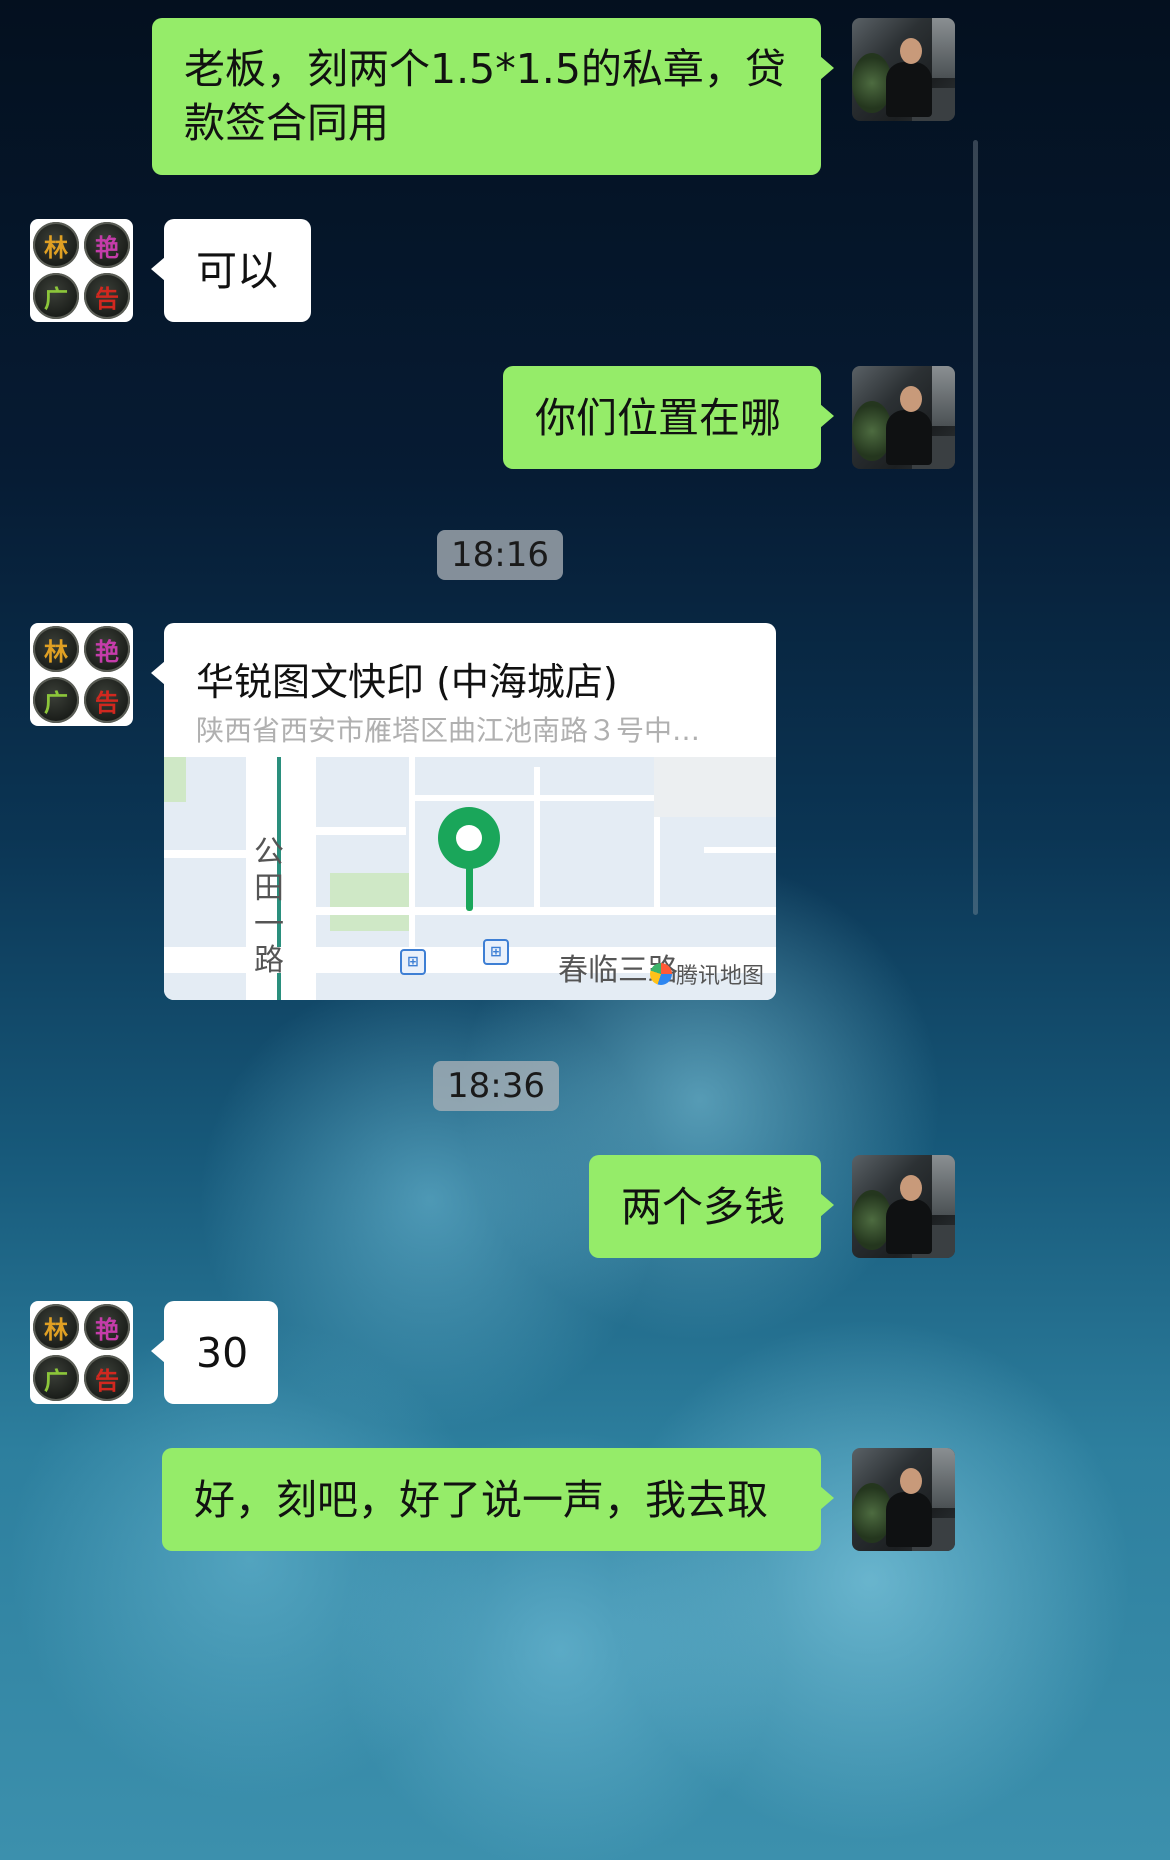 The height and width of the screenshot is (1860, 1170). Describe the element at coordinates (660, 974) in the screenshot. I see `tencent-map-logo-icon` at that location.